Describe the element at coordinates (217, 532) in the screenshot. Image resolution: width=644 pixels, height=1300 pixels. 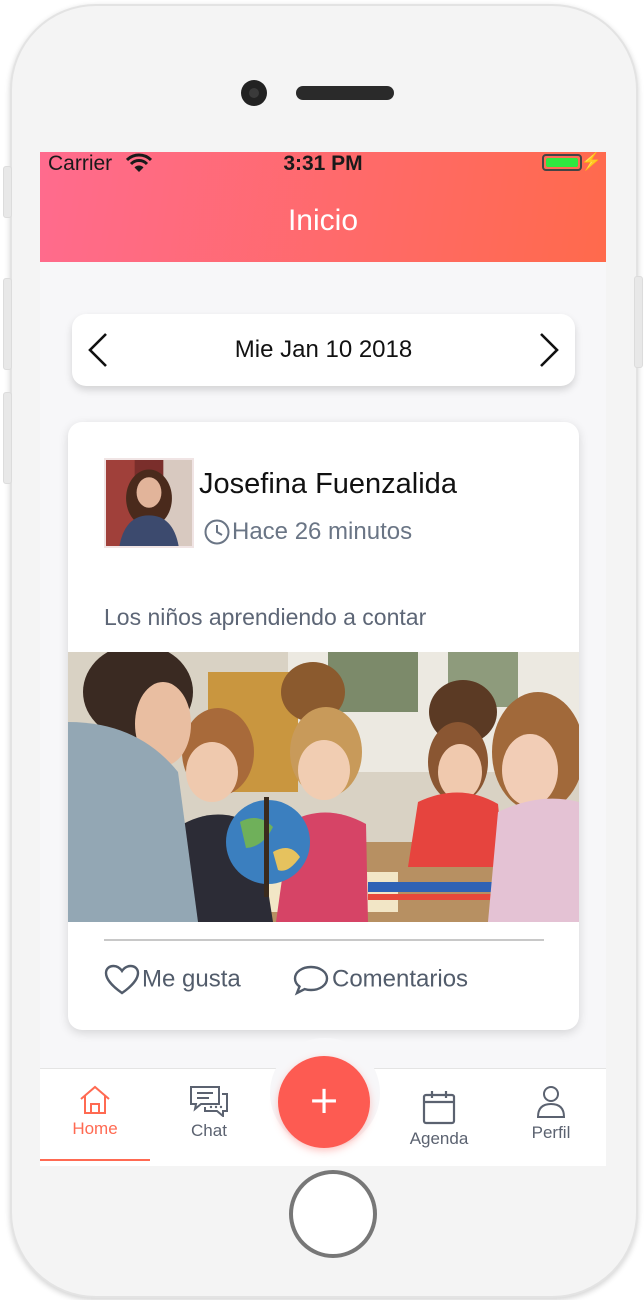
I see `clock-icon` at that location.